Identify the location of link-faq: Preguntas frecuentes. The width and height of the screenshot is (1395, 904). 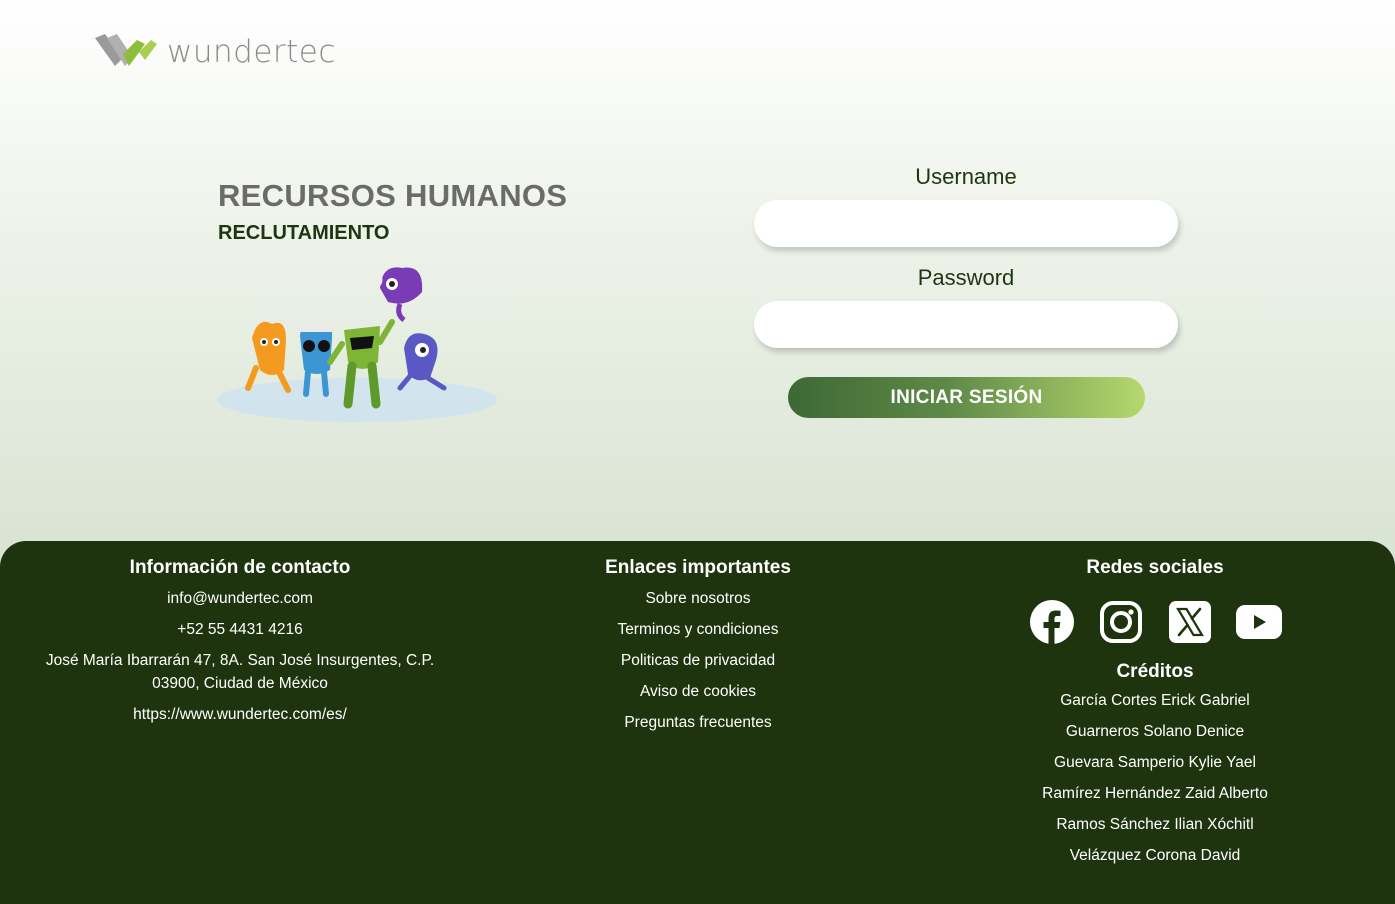
(698, 722).